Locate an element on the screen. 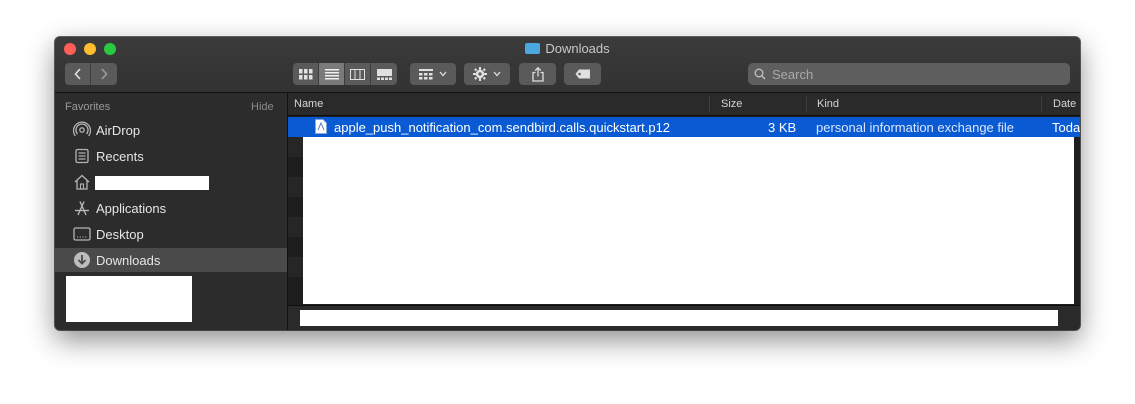  home-icon is located at coordinates (82, 182).